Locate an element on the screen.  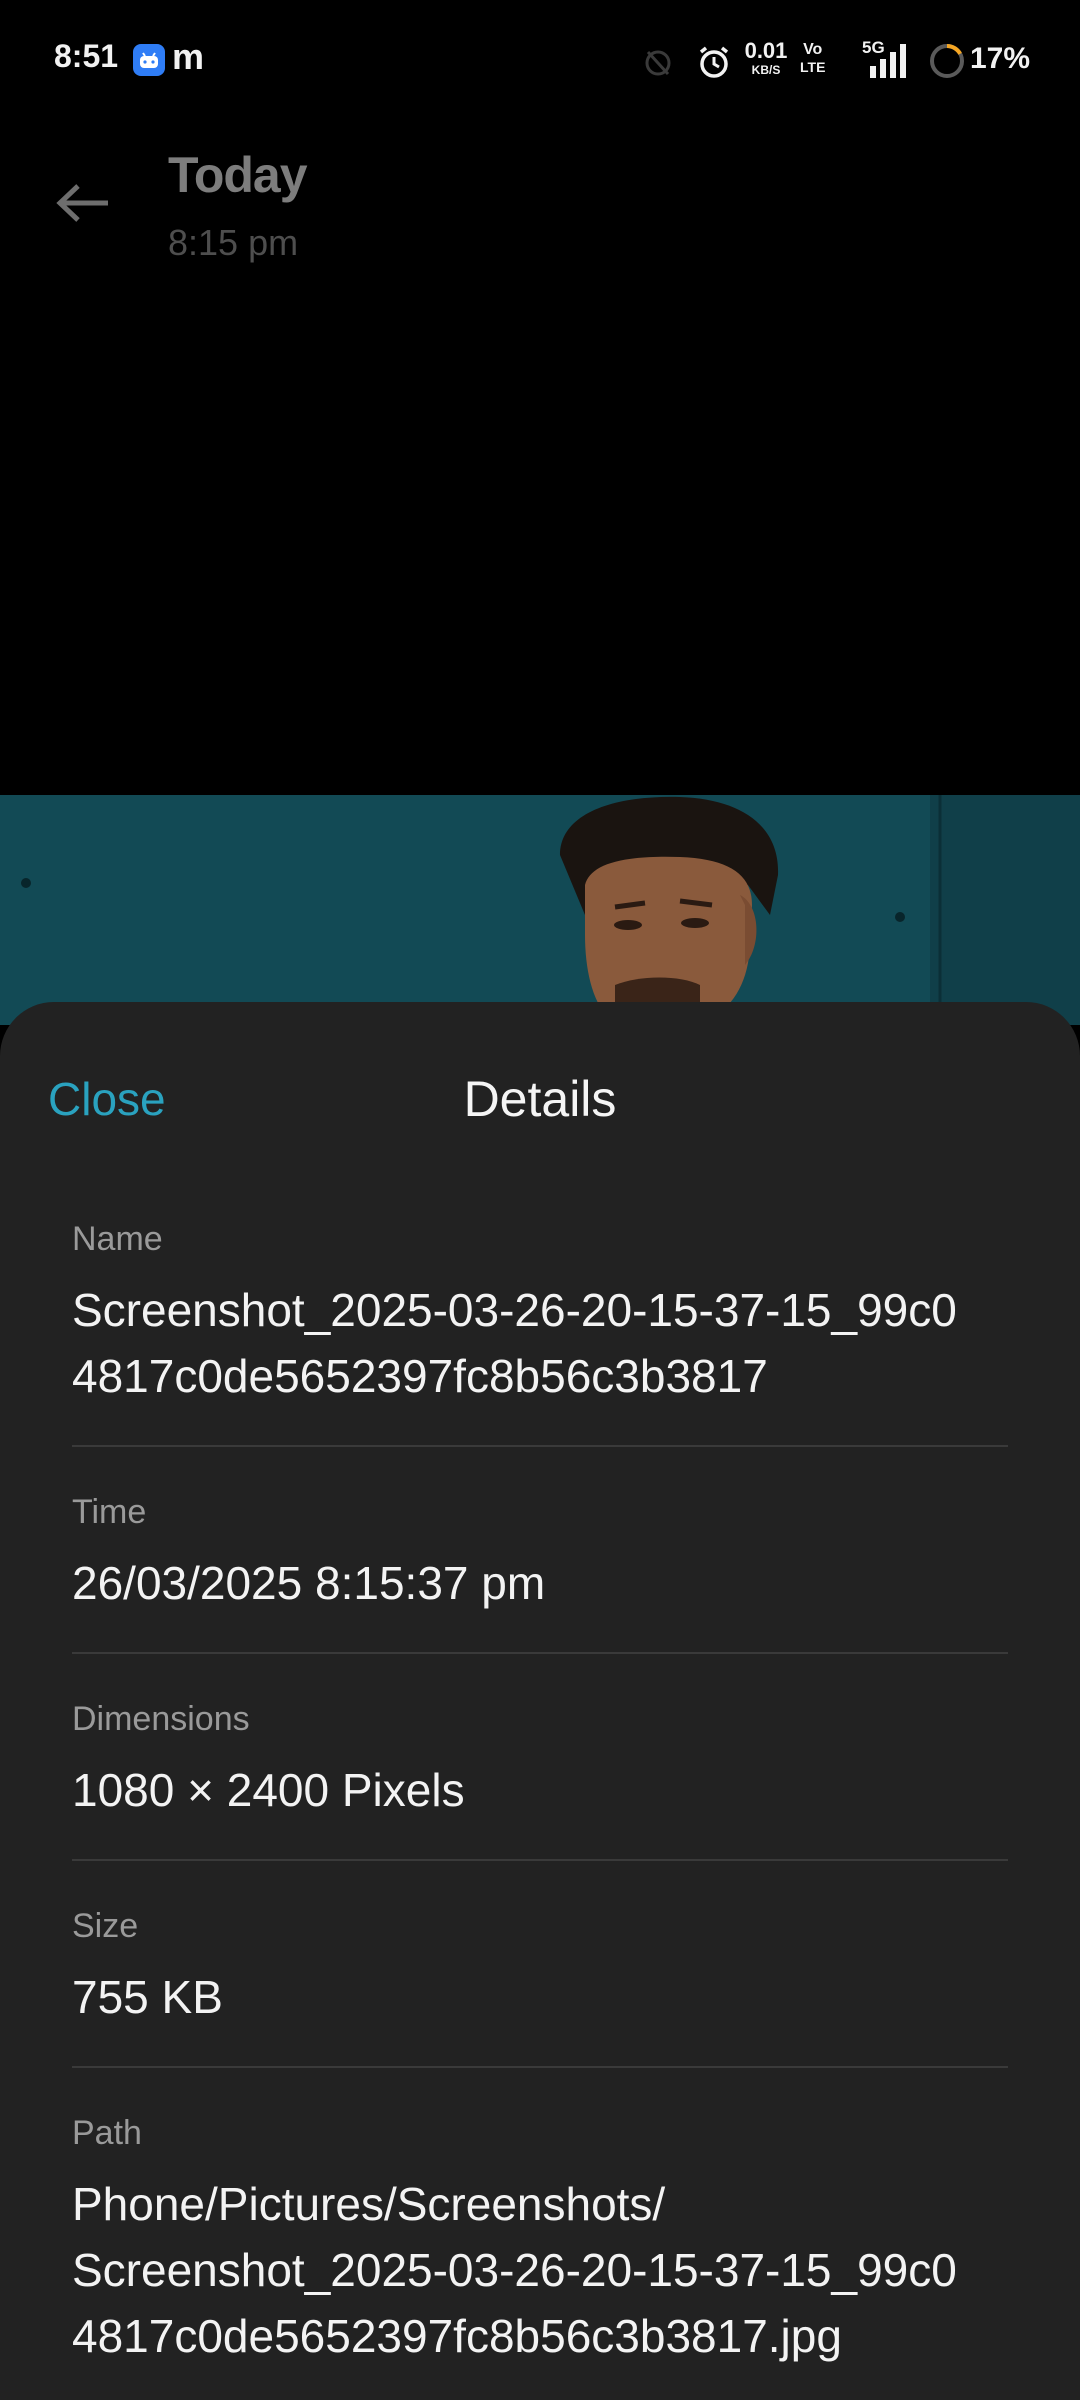
detail-row-dimensions: Dimensions 1080 × 2400 Pixels is located at coordinates (540, 1780).